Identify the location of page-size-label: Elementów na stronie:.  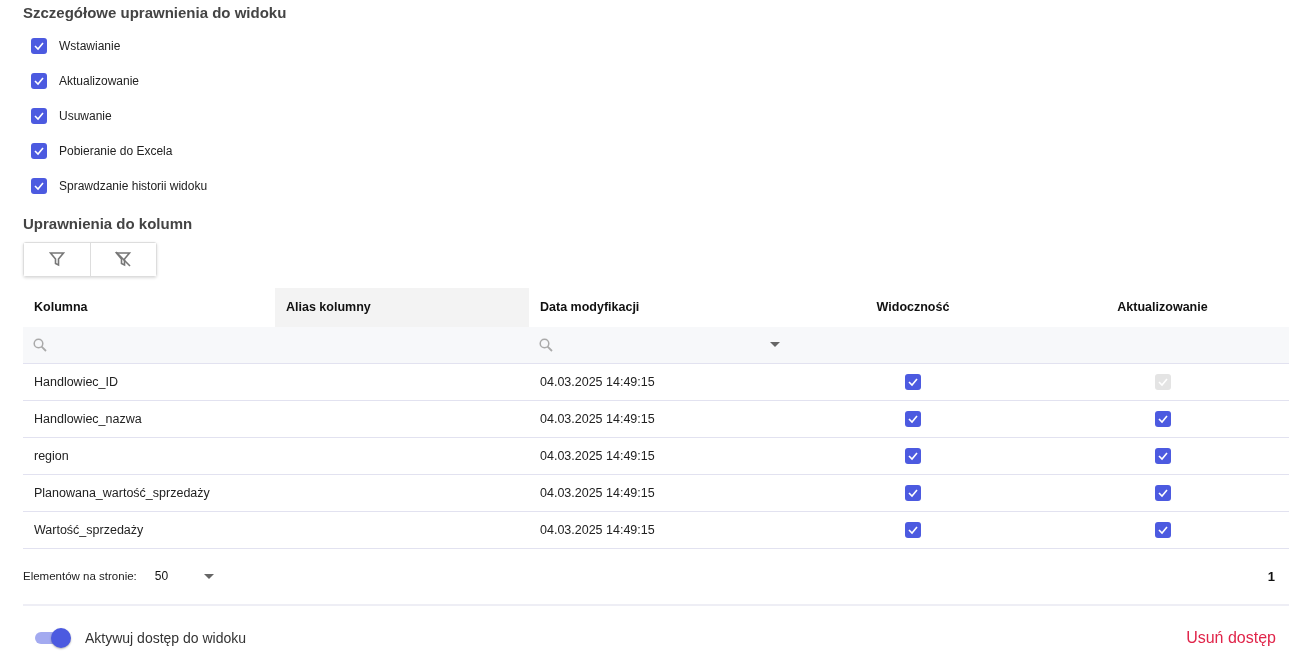
(80, 576).